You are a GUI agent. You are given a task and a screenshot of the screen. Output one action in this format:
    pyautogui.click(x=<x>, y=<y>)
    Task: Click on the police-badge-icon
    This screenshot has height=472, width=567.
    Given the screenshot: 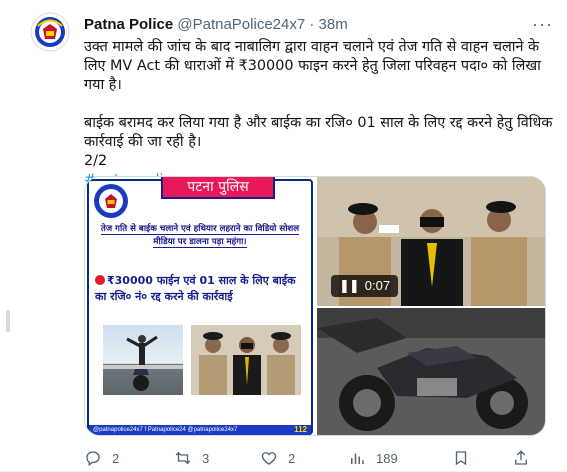 What is the action you would take?
    pyautogui.click(x=111, y=201)
    